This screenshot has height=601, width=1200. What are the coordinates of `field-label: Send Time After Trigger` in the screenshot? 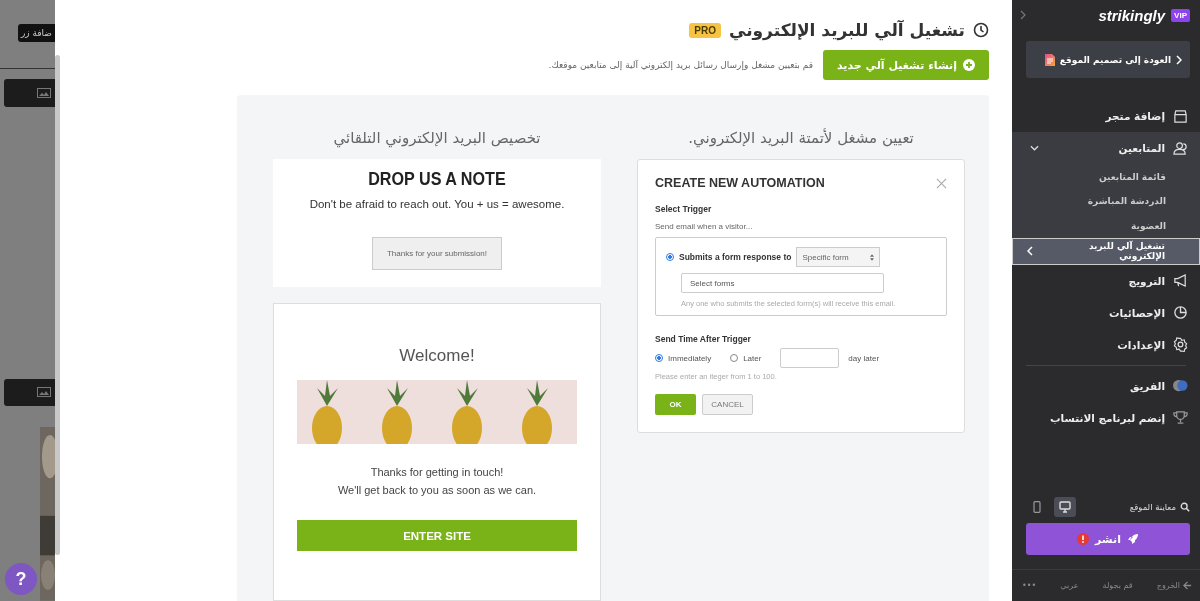 It's located at (703, 339).